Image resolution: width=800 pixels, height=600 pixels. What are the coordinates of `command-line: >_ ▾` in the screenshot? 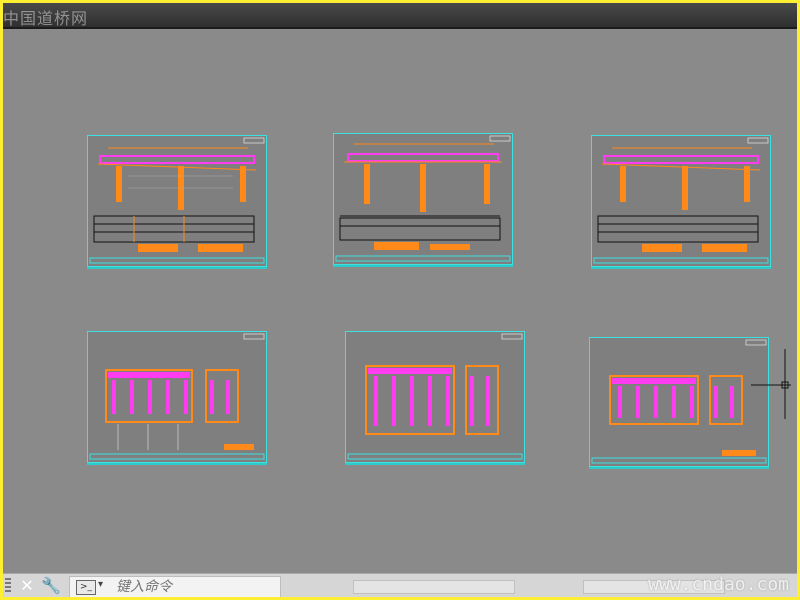 It's located at (175, 586).